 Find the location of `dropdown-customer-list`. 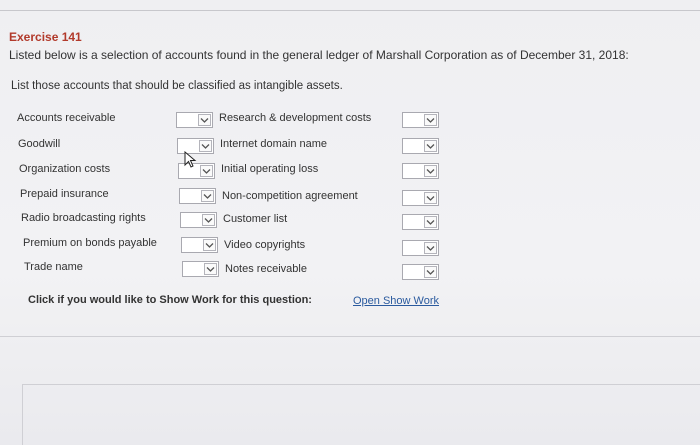

dropdown-customer-list is located at coordinates (420, 222).